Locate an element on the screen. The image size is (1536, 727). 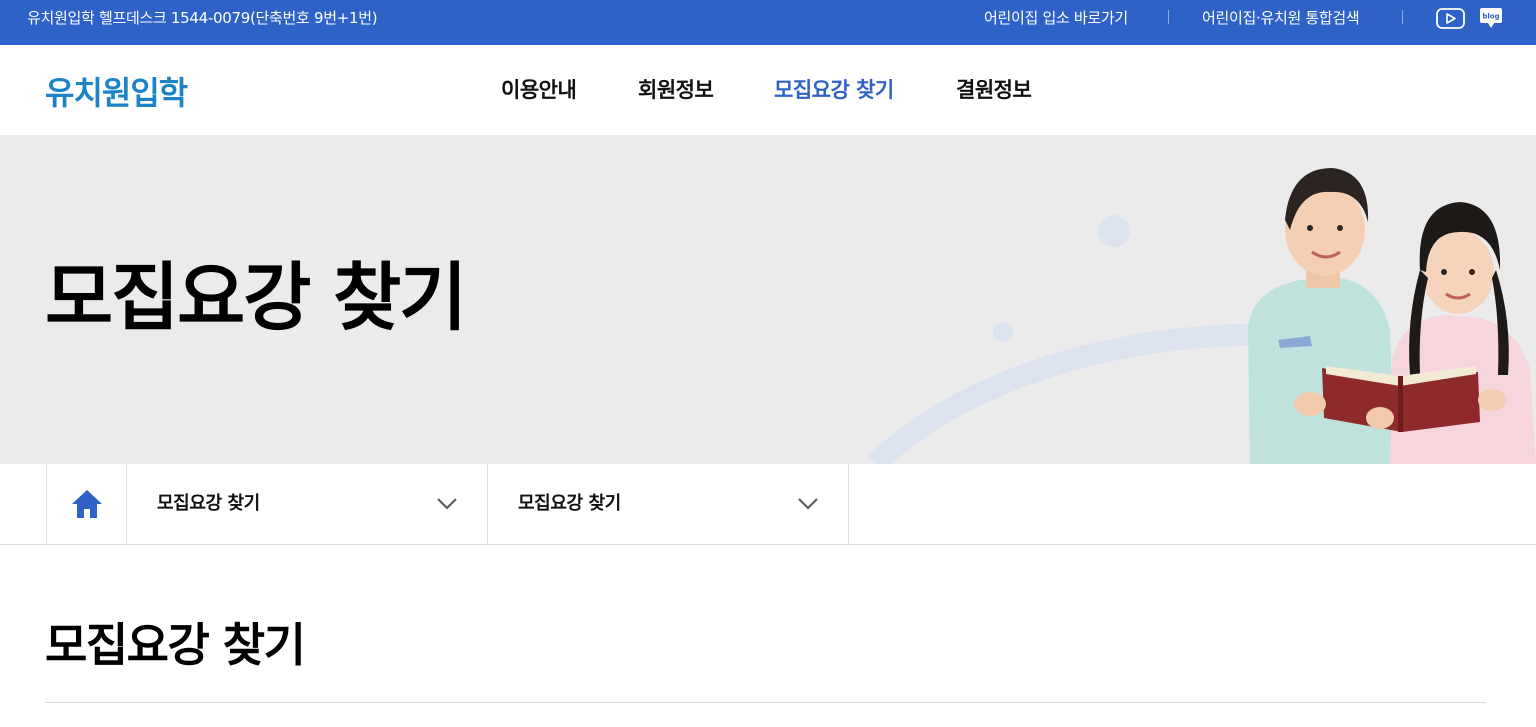
home-button is located at coordinates (86, 504).